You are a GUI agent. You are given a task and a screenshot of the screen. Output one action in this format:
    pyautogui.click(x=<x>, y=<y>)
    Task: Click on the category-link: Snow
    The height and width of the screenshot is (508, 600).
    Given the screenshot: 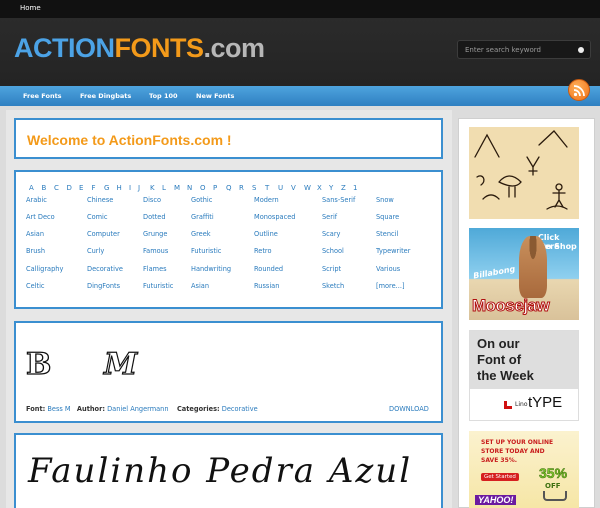 What is the action you would take?
    pyautogui.click(x=385, y=200)
    